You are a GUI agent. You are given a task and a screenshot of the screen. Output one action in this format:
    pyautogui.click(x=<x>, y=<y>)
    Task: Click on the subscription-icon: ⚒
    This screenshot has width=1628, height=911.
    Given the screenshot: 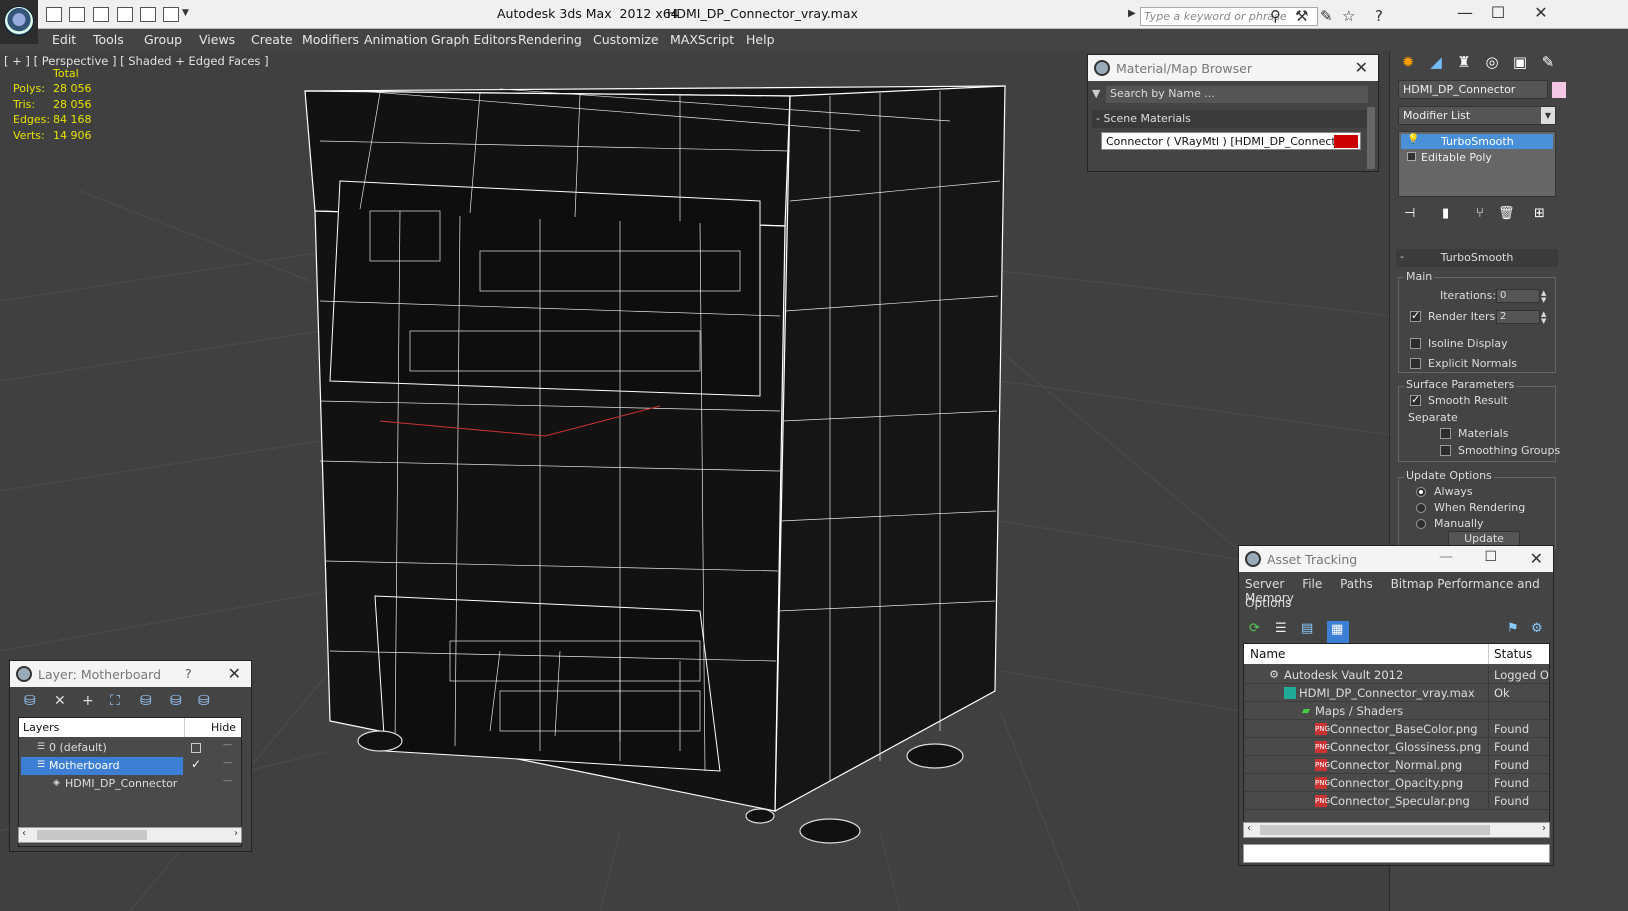 What is the action you would take?
    pyautogui.click(x=1301, y=16)
    